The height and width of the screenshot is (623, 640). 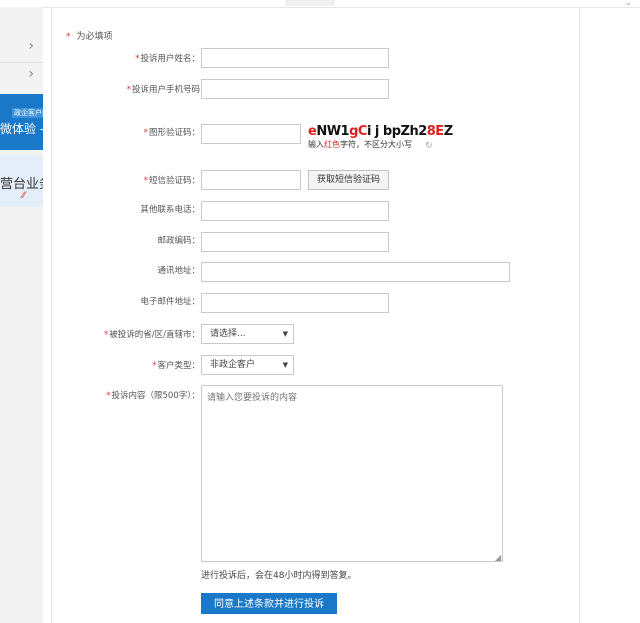 I want to click on label-customer-type: *客户类型：, so click(x=176, y=366).